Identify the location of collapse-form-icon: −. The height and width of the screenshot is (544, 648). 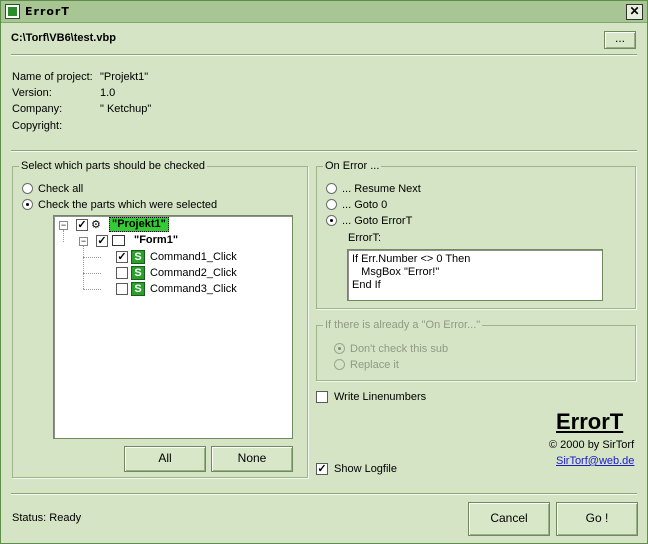
(83, 241).